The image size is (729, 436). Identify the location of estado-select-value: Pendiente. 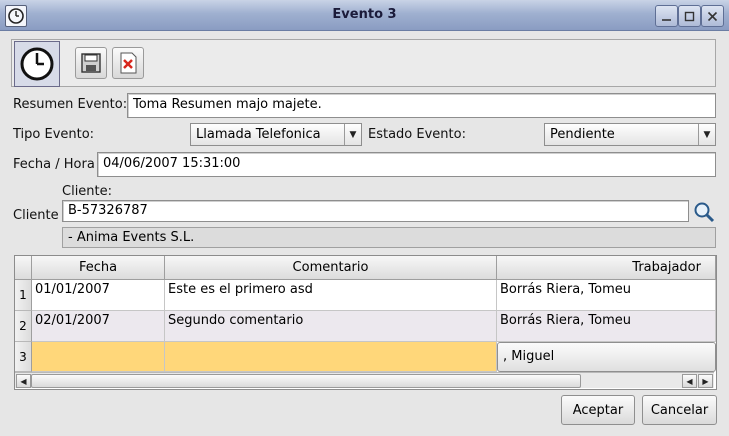
(582, 134).